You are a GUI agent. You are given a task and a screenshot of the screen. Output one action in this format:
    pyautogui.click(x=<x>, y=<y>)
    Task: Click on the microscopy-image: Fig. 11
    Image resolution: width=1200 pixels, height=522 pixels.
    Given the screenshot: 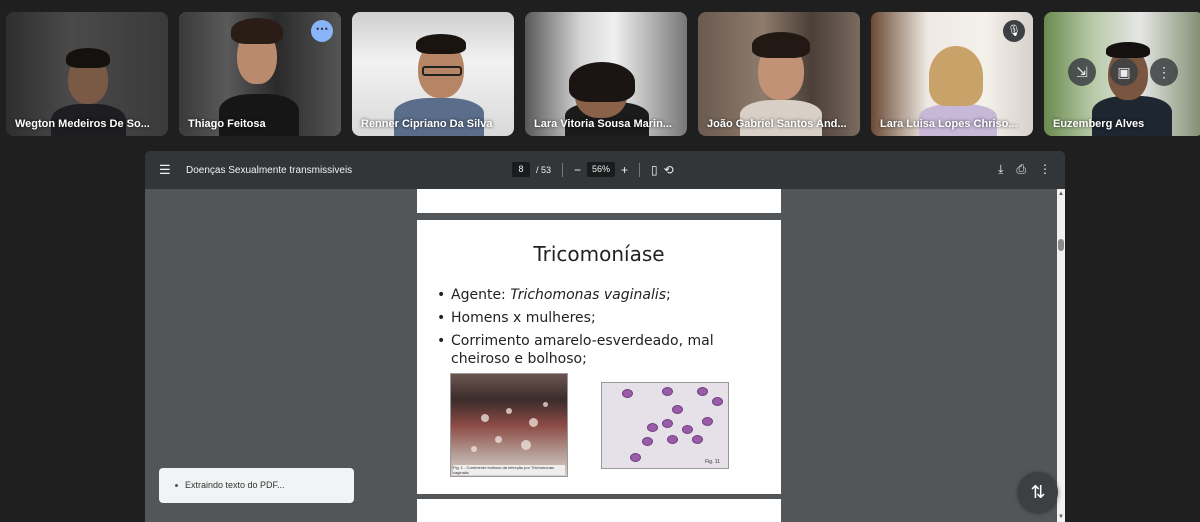 What is the action you would take?
    pyautogui.click(x=665, y=425)
    